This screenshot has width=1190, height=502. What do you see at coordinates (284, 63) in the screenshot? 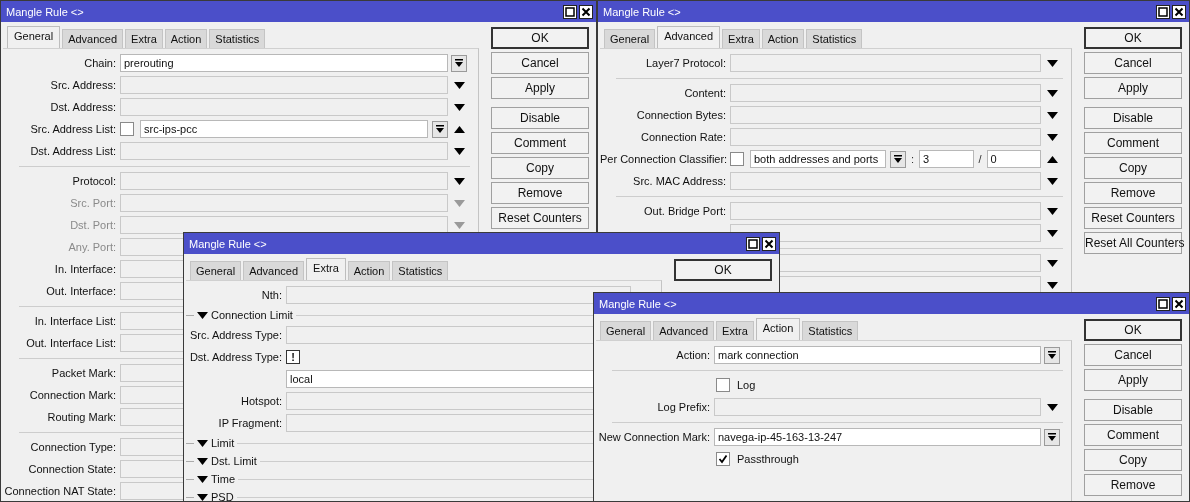
I see `input-field: prerouting` at bounding box center [284, 63].